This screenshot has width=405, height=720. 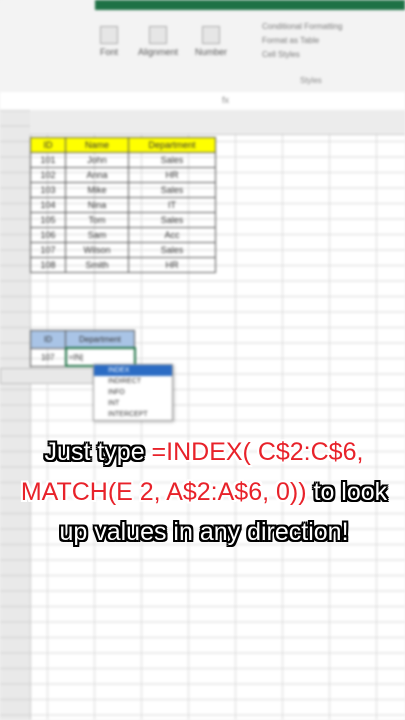 I want to click on table-row: 108 Smith HR, so click(x=123, y=265).